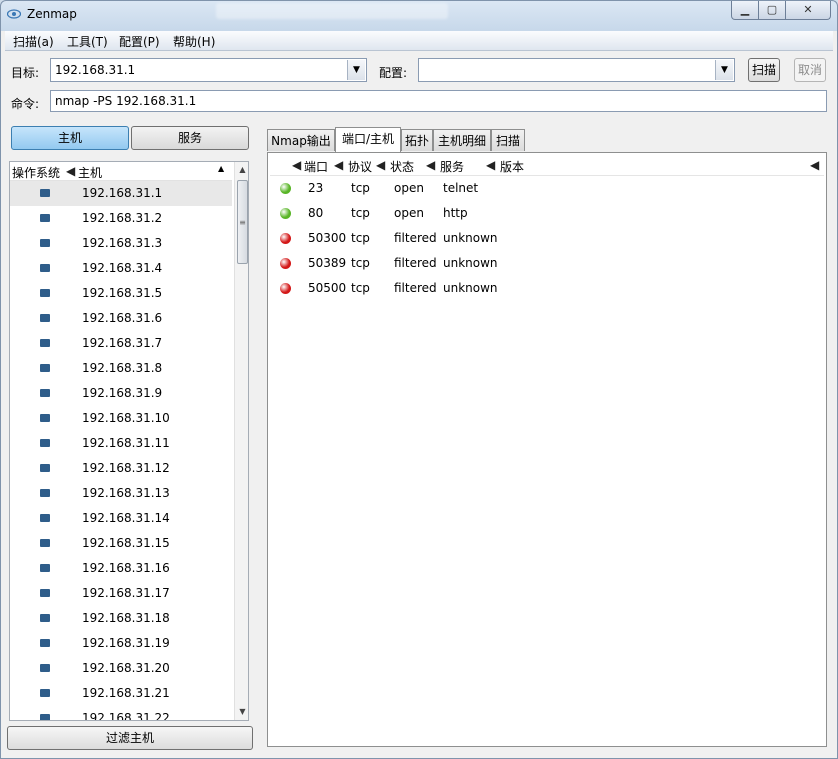 The height and width of the screenshot is (759, 838). I want to click on host-ip: 192.168.31.18, so click(126, 618).